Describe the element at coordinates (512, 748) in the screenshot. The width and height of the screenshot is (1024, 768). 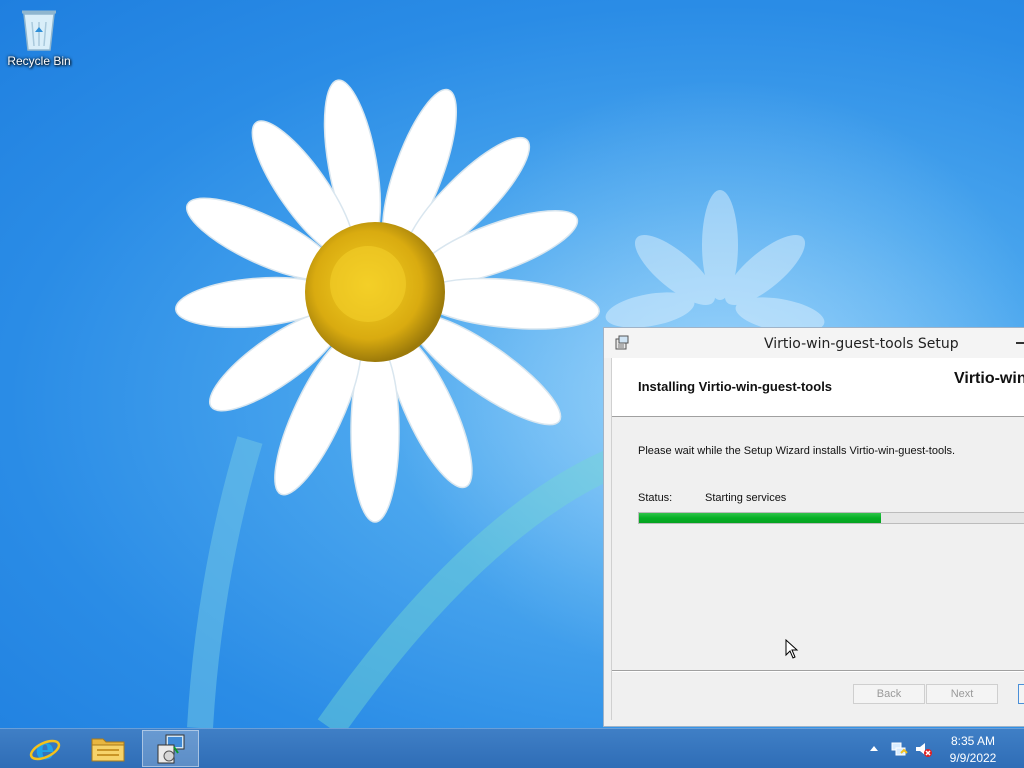
I see `taskbar: e 8:35 AM 9/9/2022` at that location.